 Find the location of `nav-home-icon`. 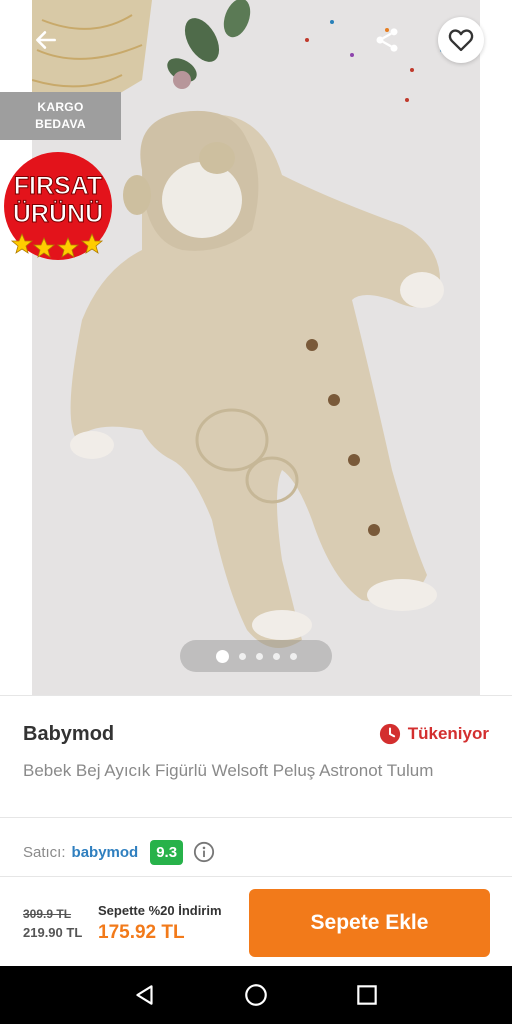

nav-home-icon is located at coordinates (256, 995).